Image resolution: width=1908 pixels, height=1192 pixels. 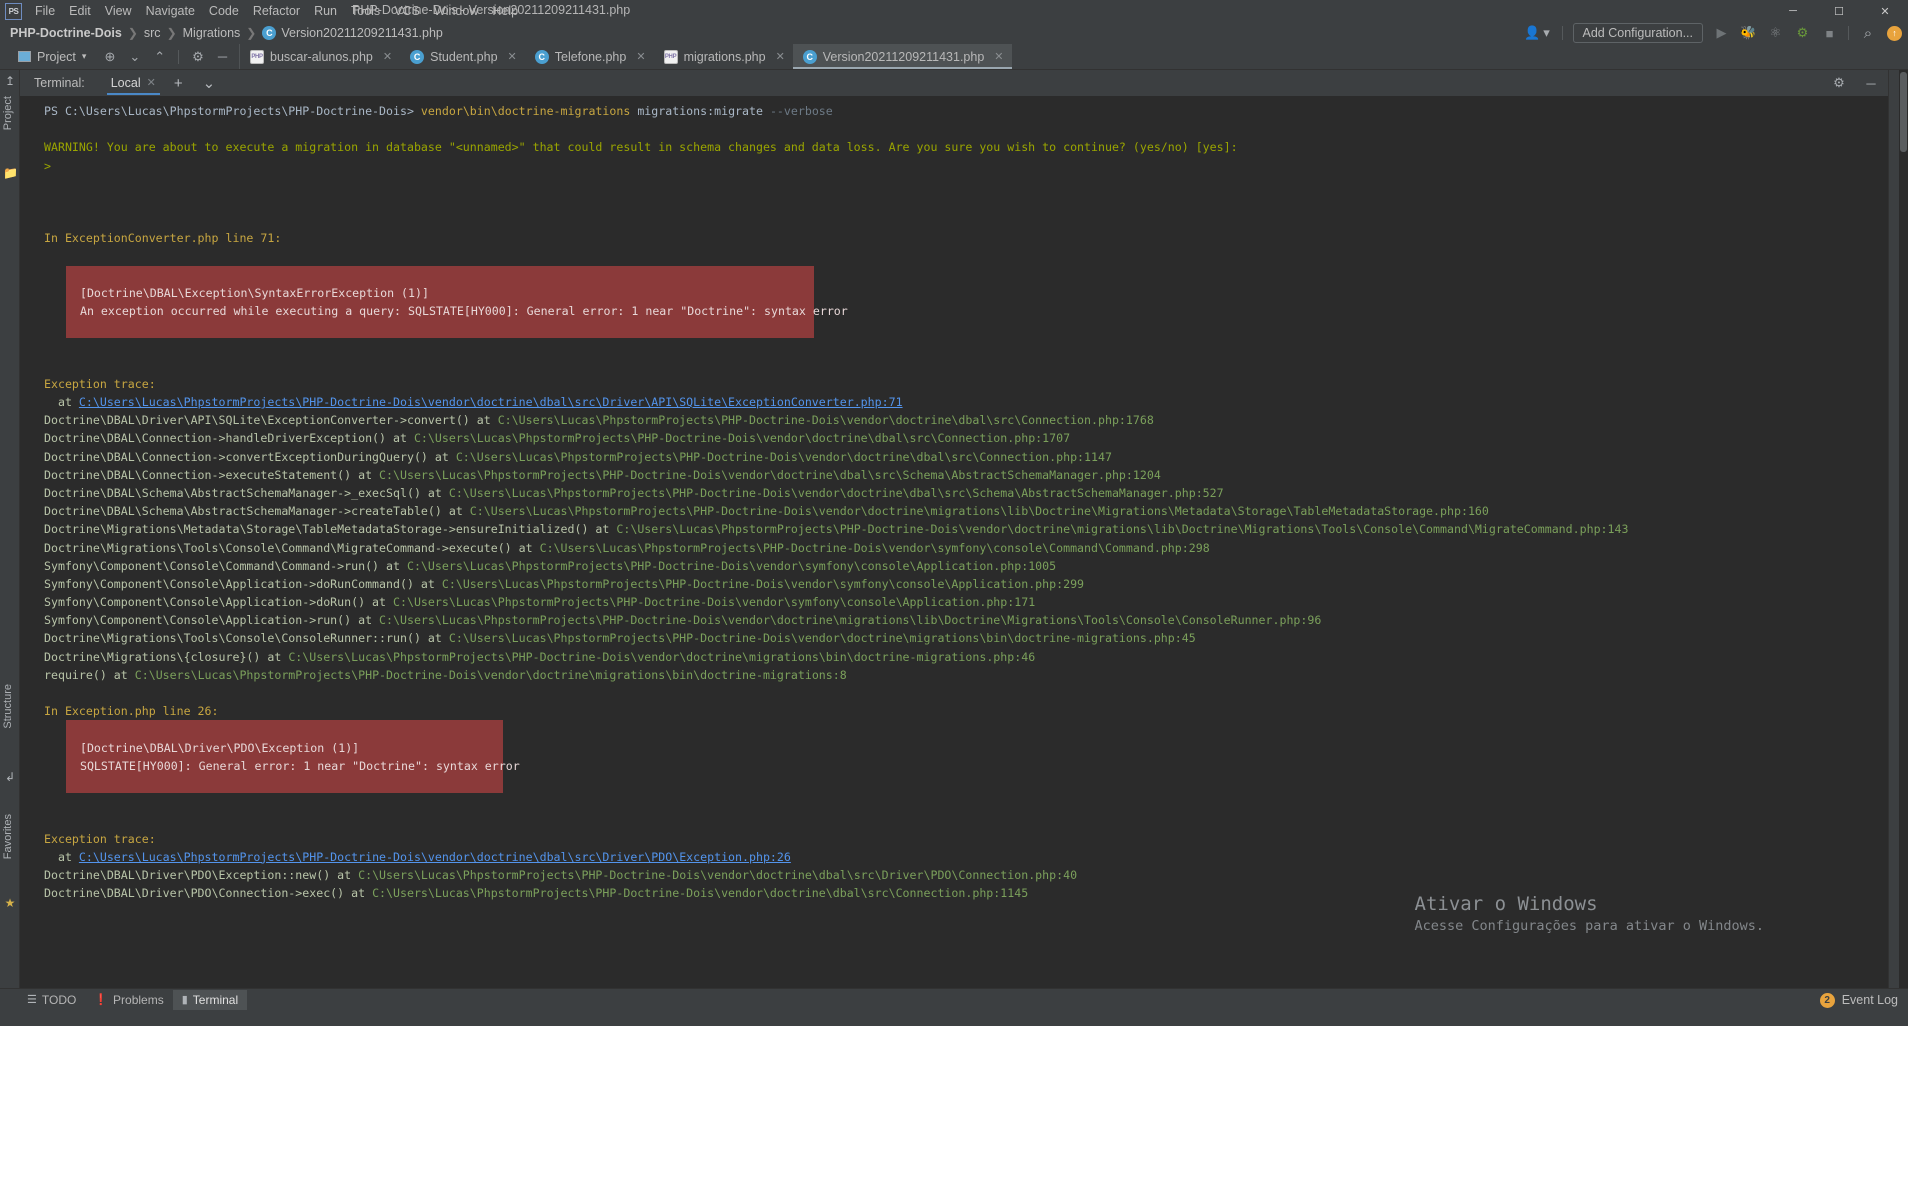 I want to click on locate-file-icon: ⊕, so click(x=109, y=57).